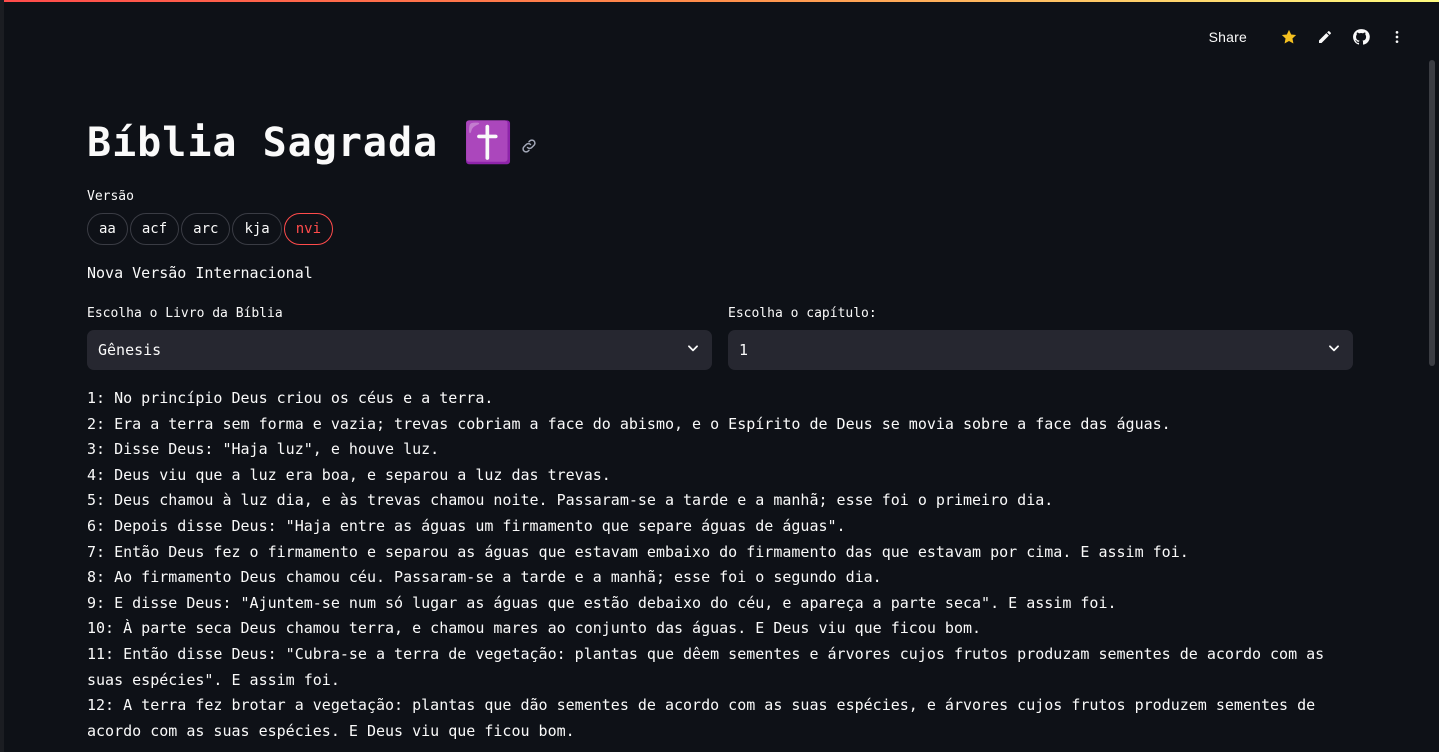  Describe the element at coordinates (1361, 37) in the screenshot. I see `github-icon` at that location.